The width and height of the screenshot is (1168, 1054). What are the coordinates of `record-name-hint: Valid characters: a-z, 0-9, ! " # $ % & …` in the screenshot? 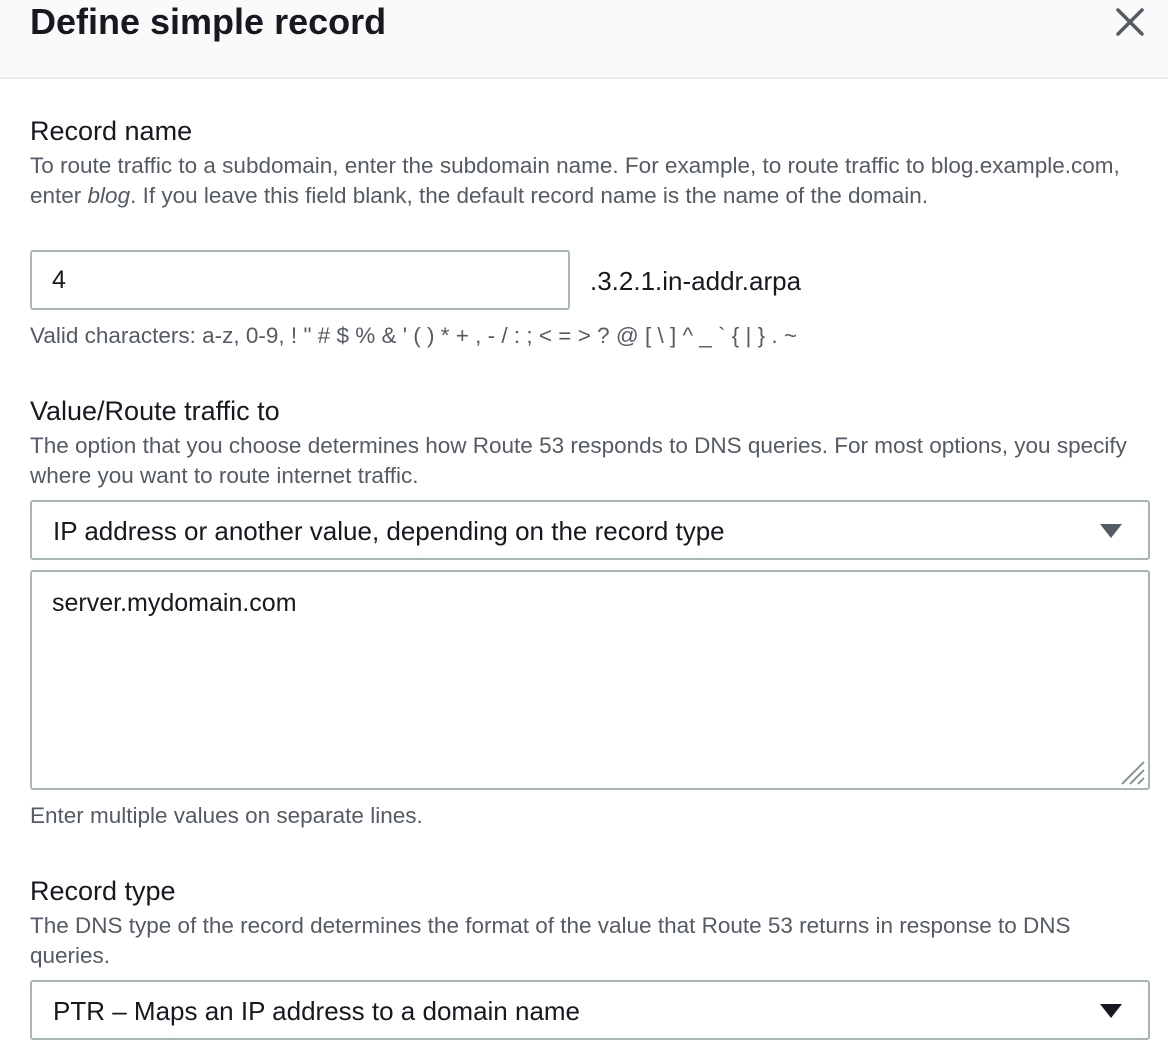 It's located at (414, 335).